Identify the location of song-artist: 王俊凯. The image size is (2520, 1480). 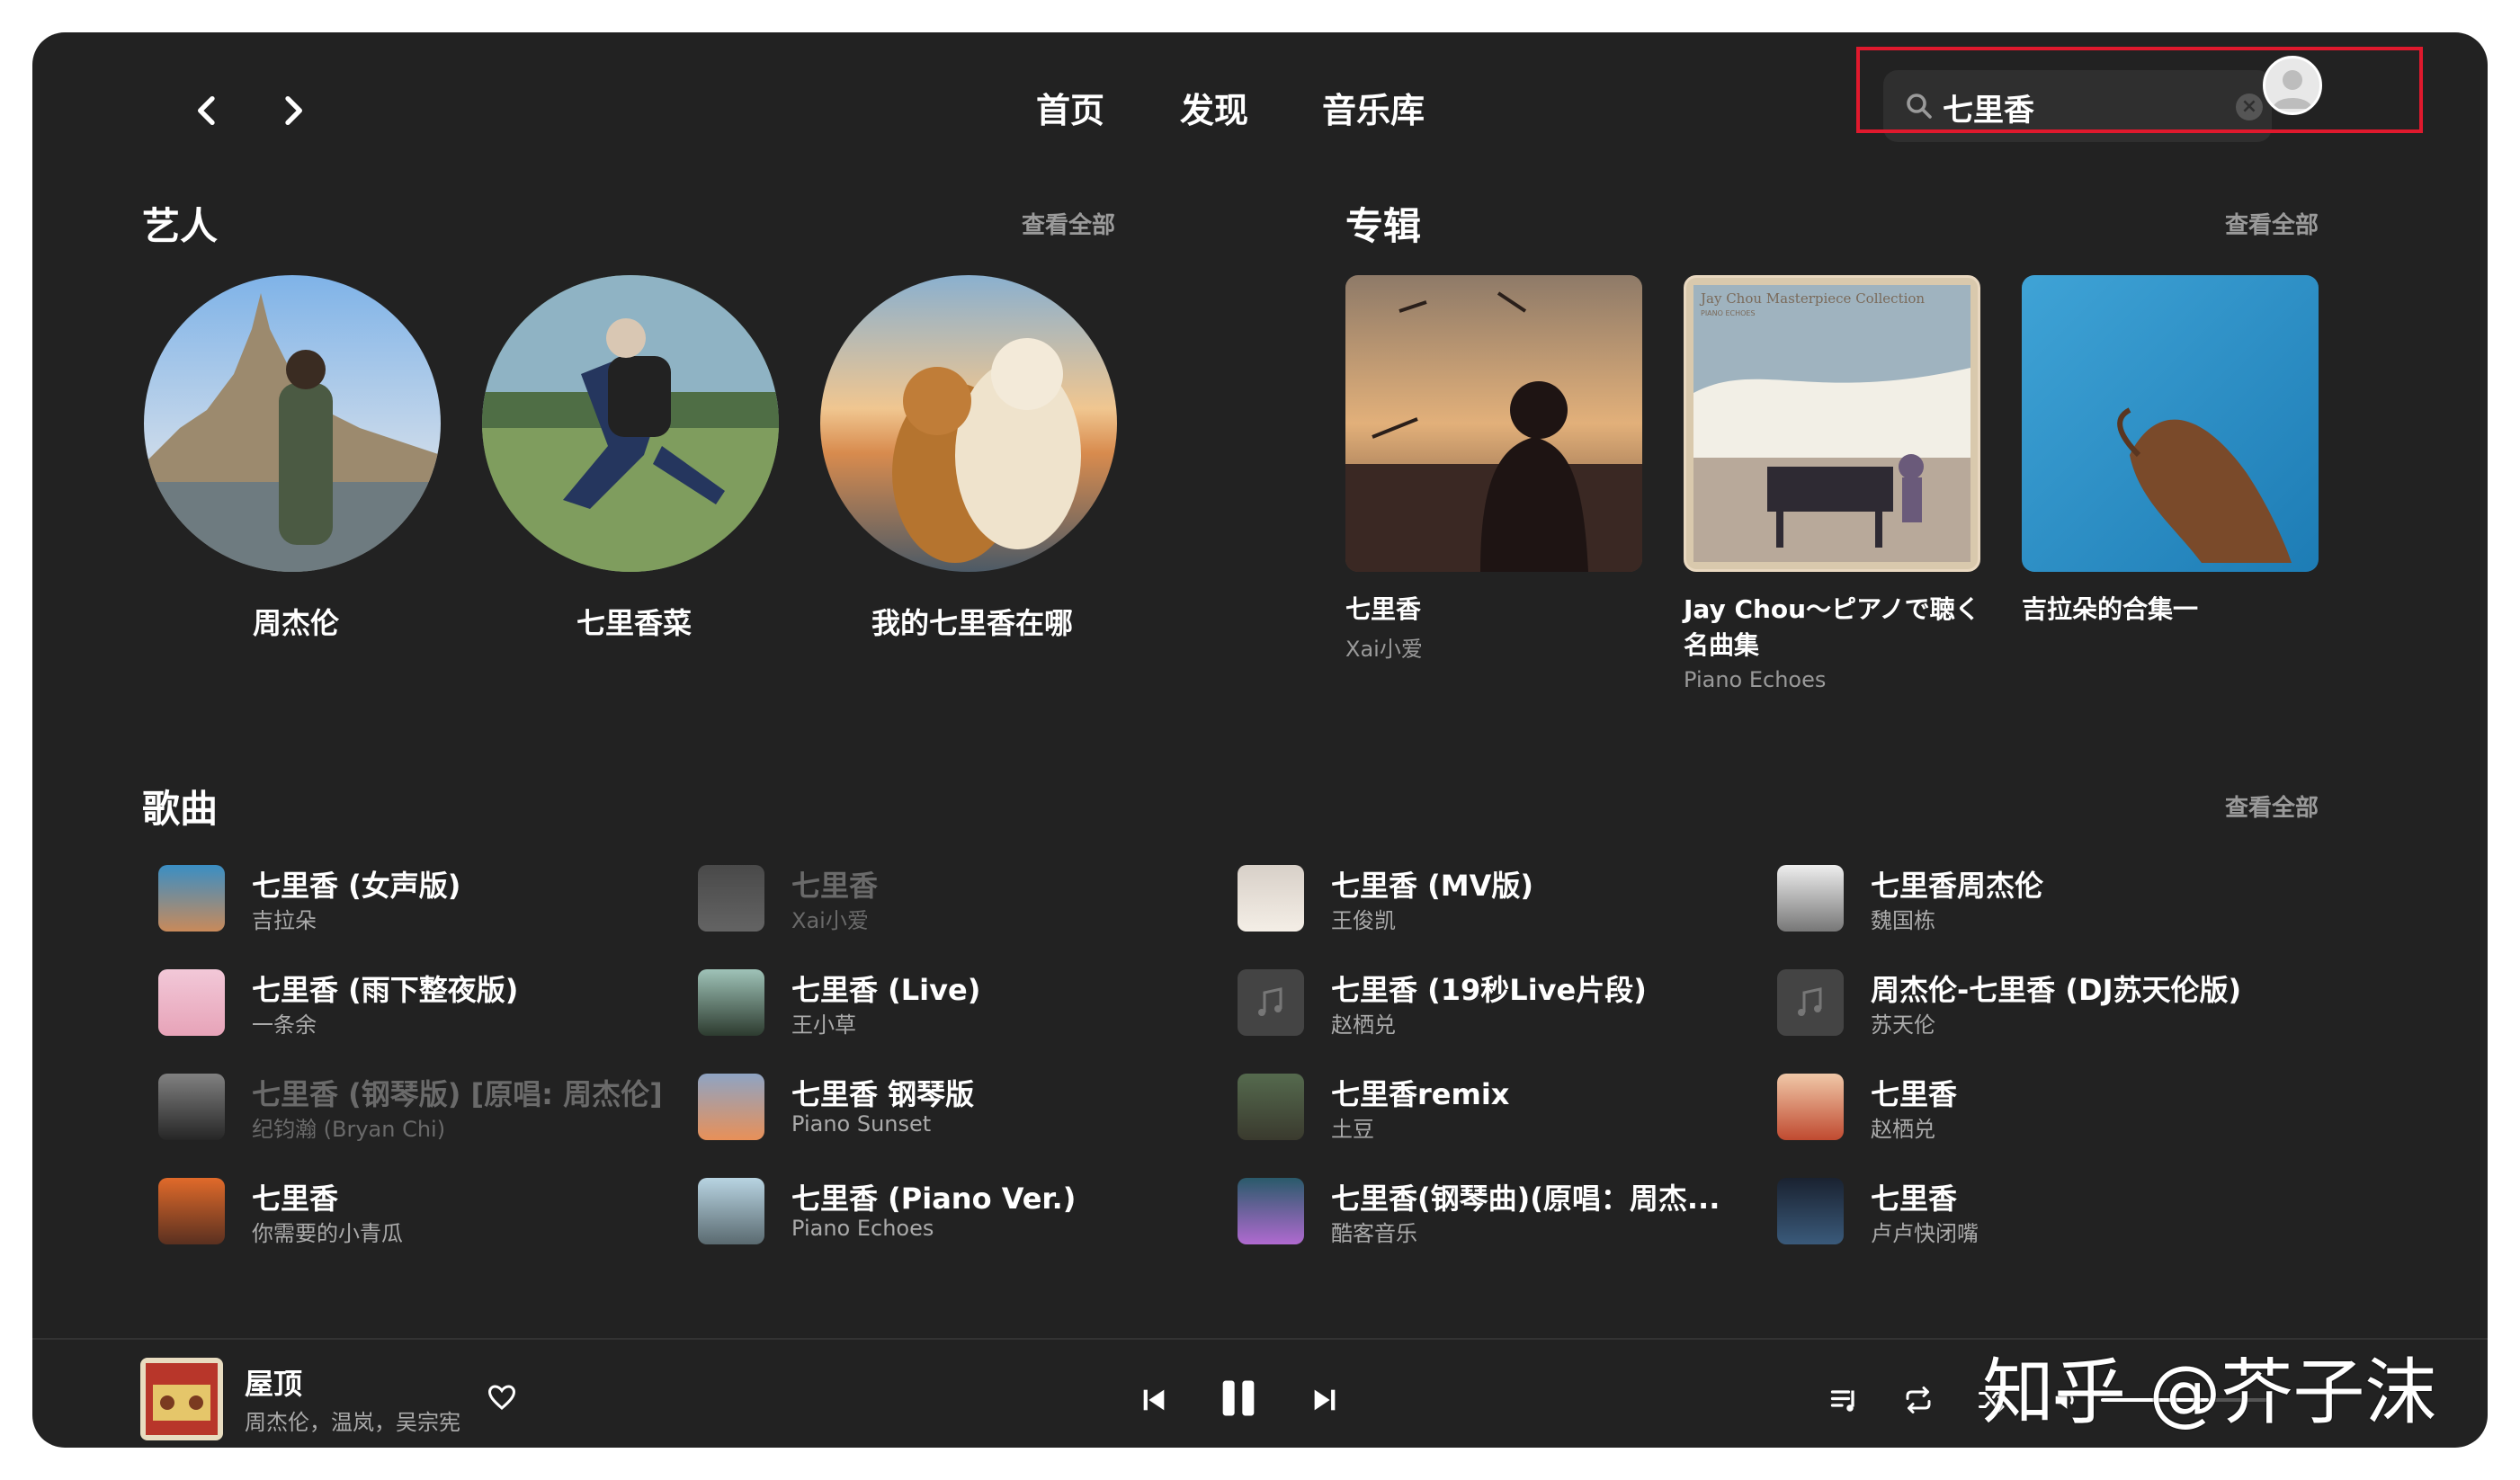
(1364, 918).